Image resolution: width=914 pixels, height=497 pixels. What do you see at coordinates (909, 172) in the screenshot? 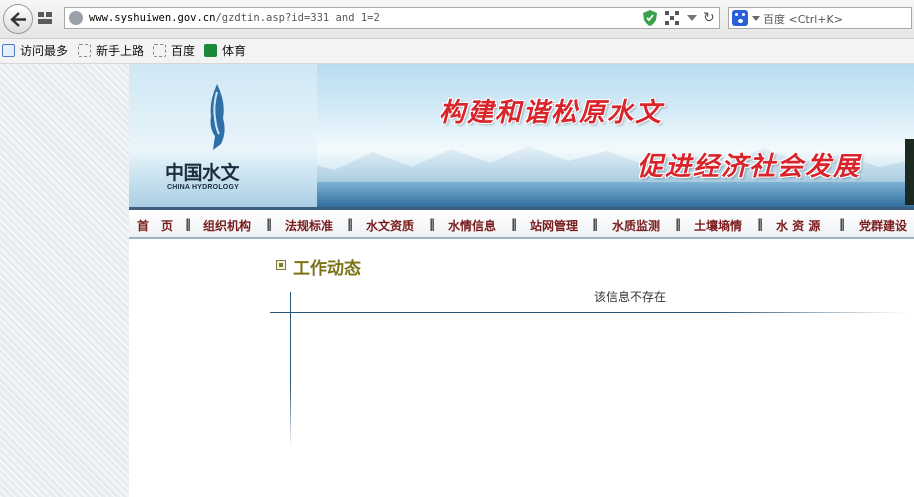
I see `side-panel-edge` at bounding box center [909, 172].